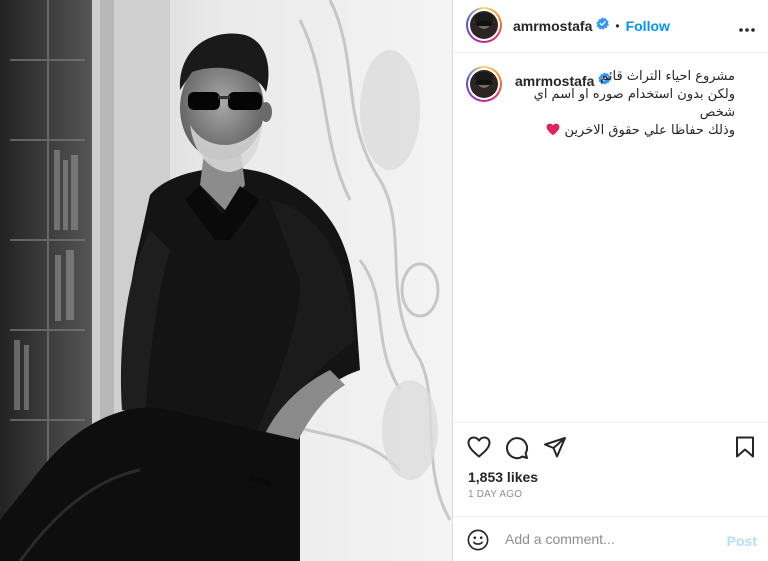  What do you see at coordinates (495, 494) in the screenshot?
I see `post-timestamp: 1 DAY AGO` at bounding box center [495, 494].